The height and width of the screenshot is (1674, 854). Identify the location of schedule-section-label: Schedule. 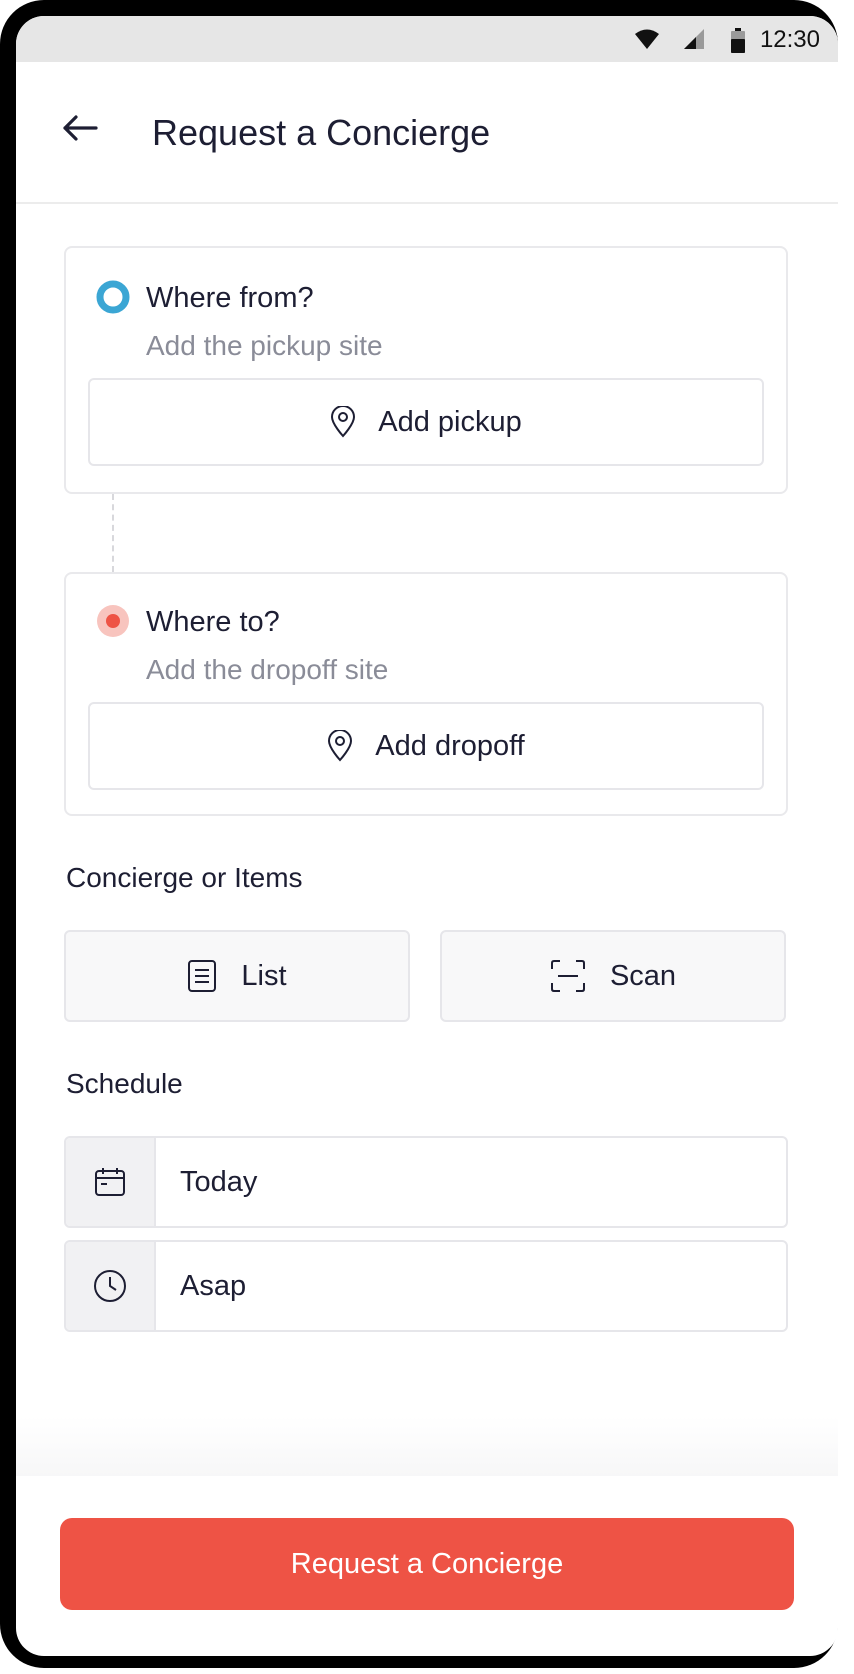
(124, 1083).